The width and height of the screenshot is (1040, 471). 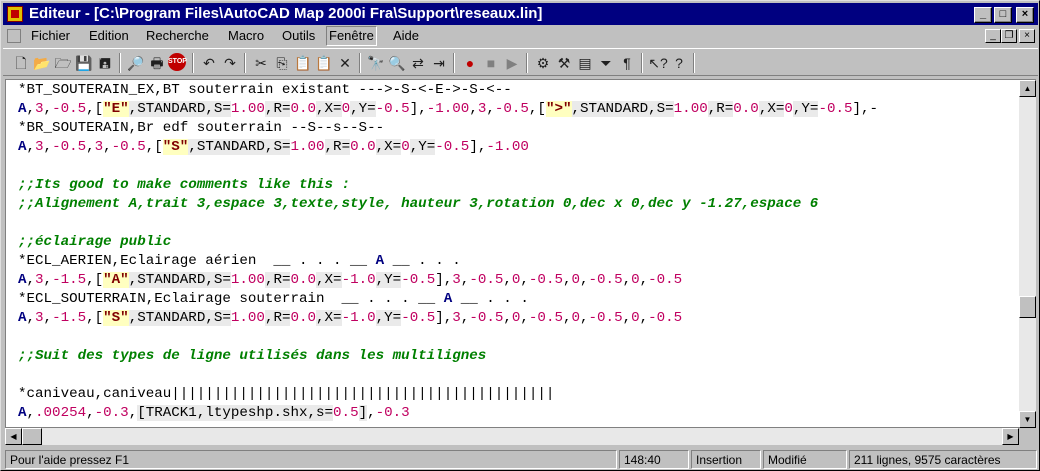 What do you see at coordinates (658, 63) in the screenshot?
I see `context-help-icon: ↖?` at bounding box center [658, 63].